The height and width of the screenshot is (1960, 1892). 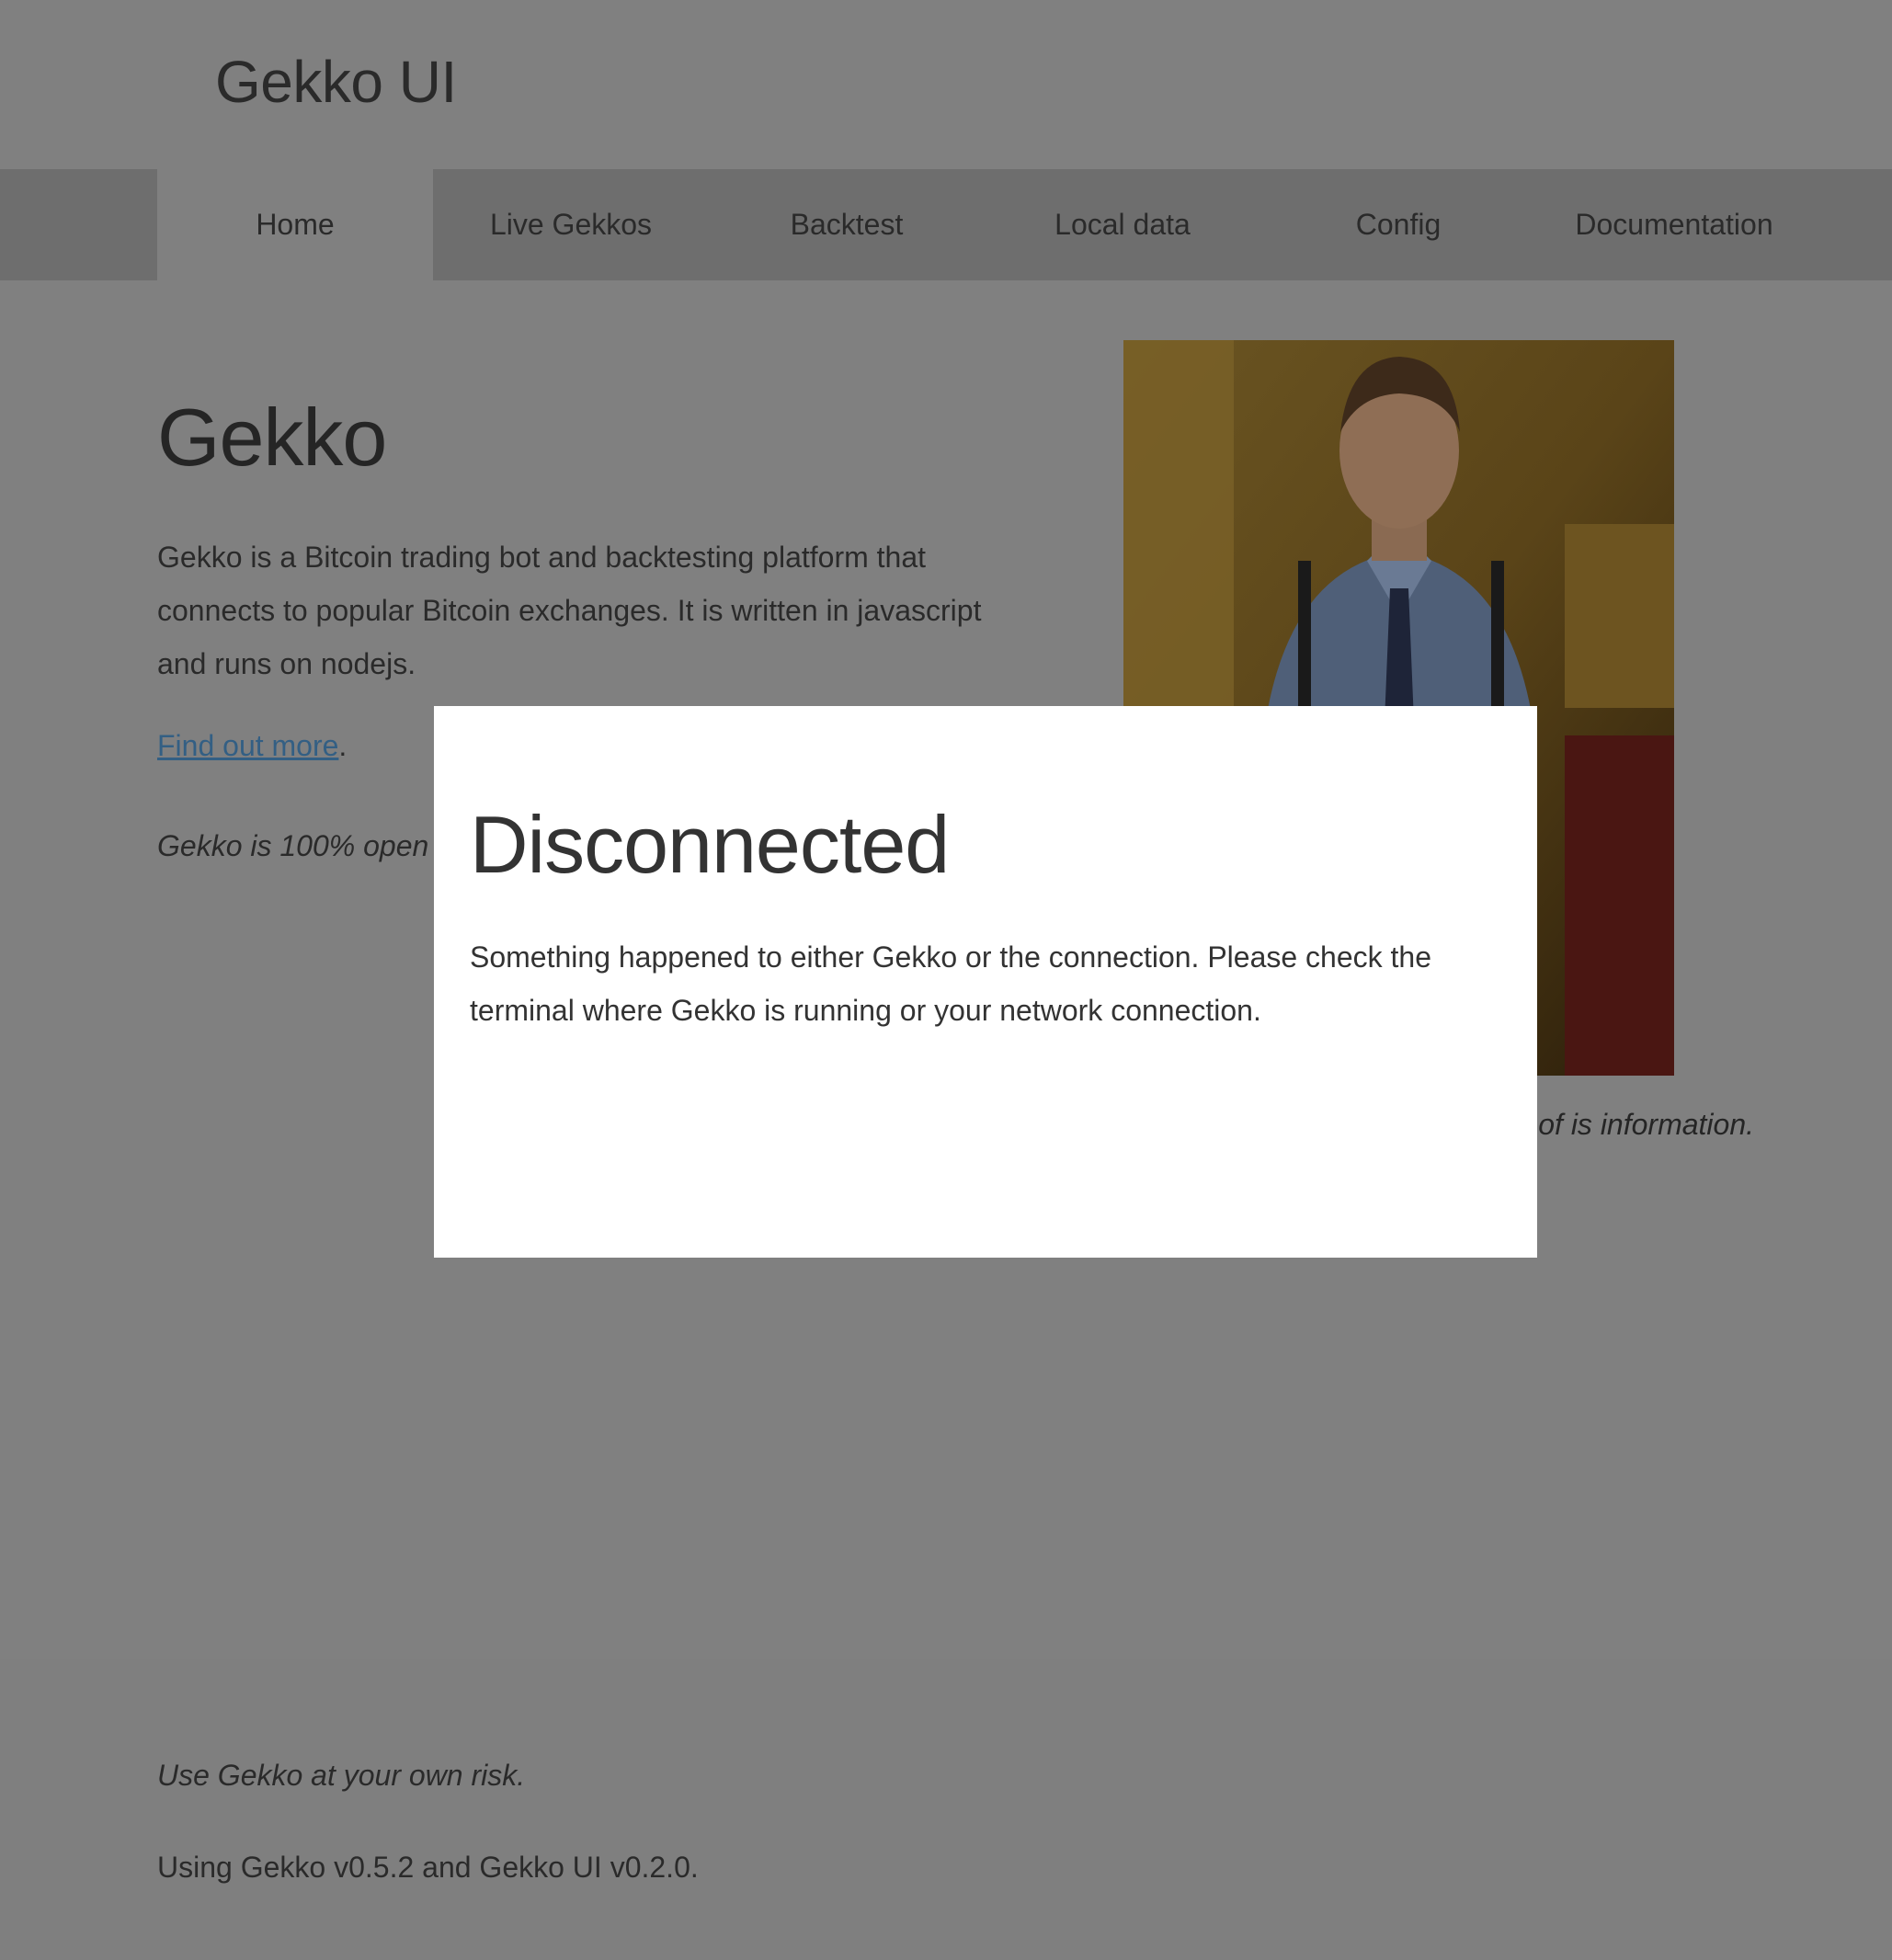 What do you see at coordinates (1674, 224) in the screenshot?
I see `nav-item-documentation: Documentation` at bounding box center [1674, 224].